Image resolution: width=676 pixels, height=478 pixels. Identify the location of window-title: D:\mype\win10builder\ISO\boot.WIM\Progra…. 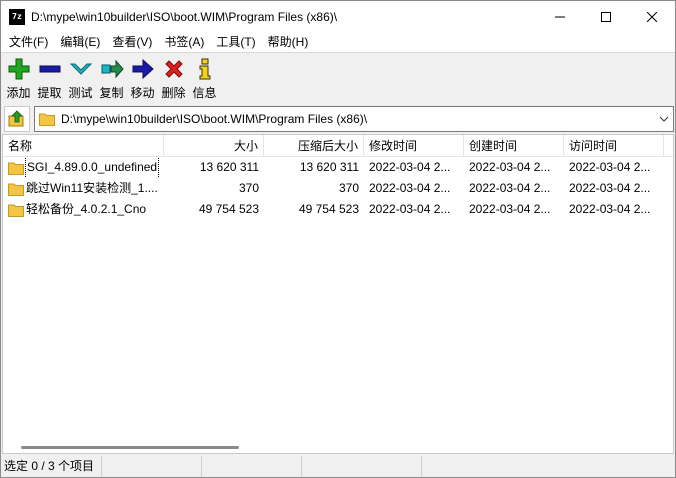
(184, 16).